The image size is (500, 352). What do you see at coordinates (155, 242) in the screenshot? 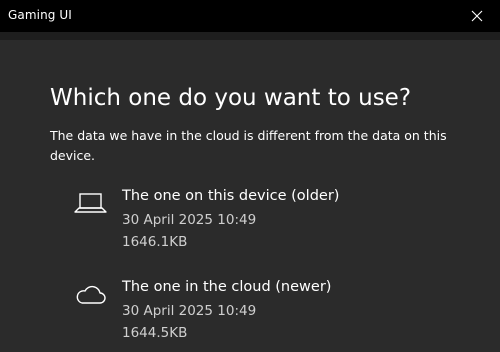
I see `option-device-size: 1646.1KB` at bounding box center [155, 242].